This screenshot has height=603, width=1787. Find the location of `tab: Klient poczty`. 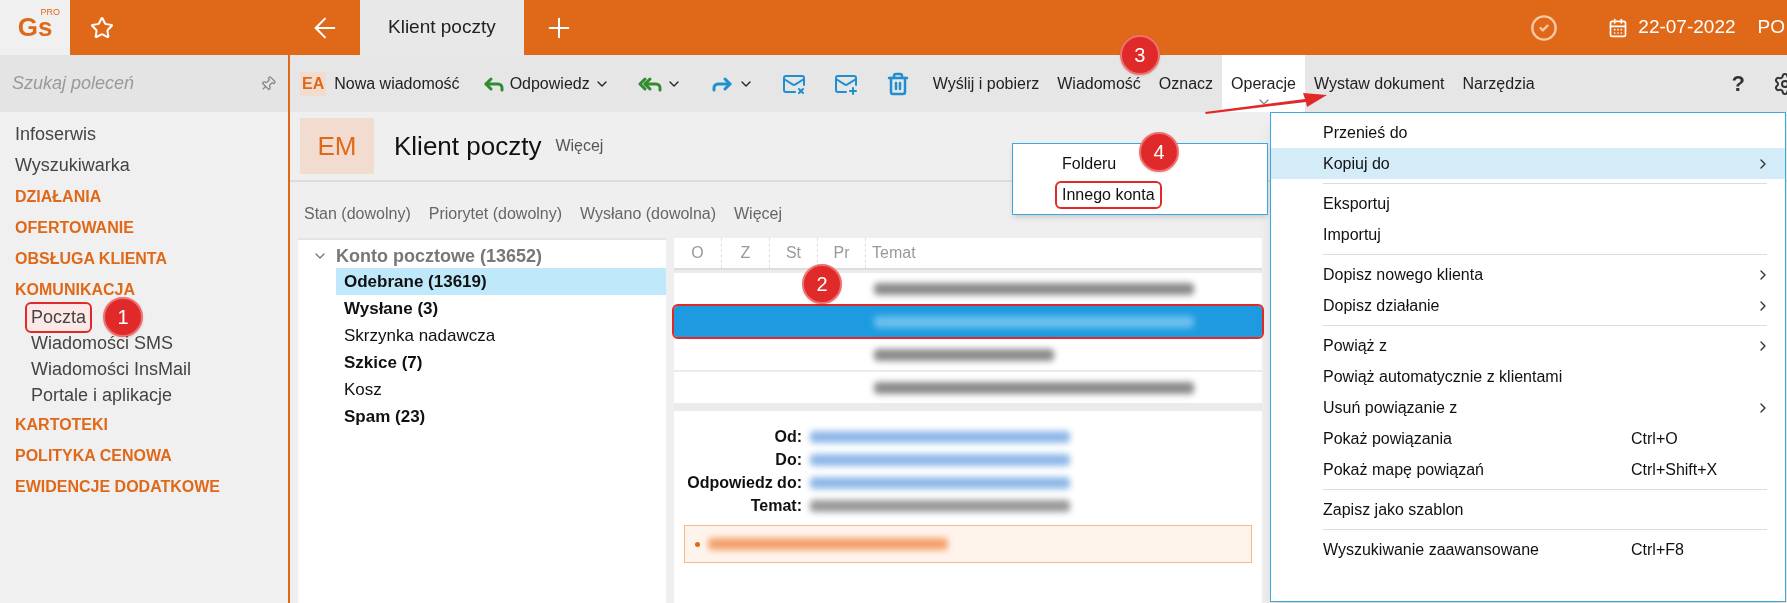

tab: Klient poczty is located at coordinates (442, 27).